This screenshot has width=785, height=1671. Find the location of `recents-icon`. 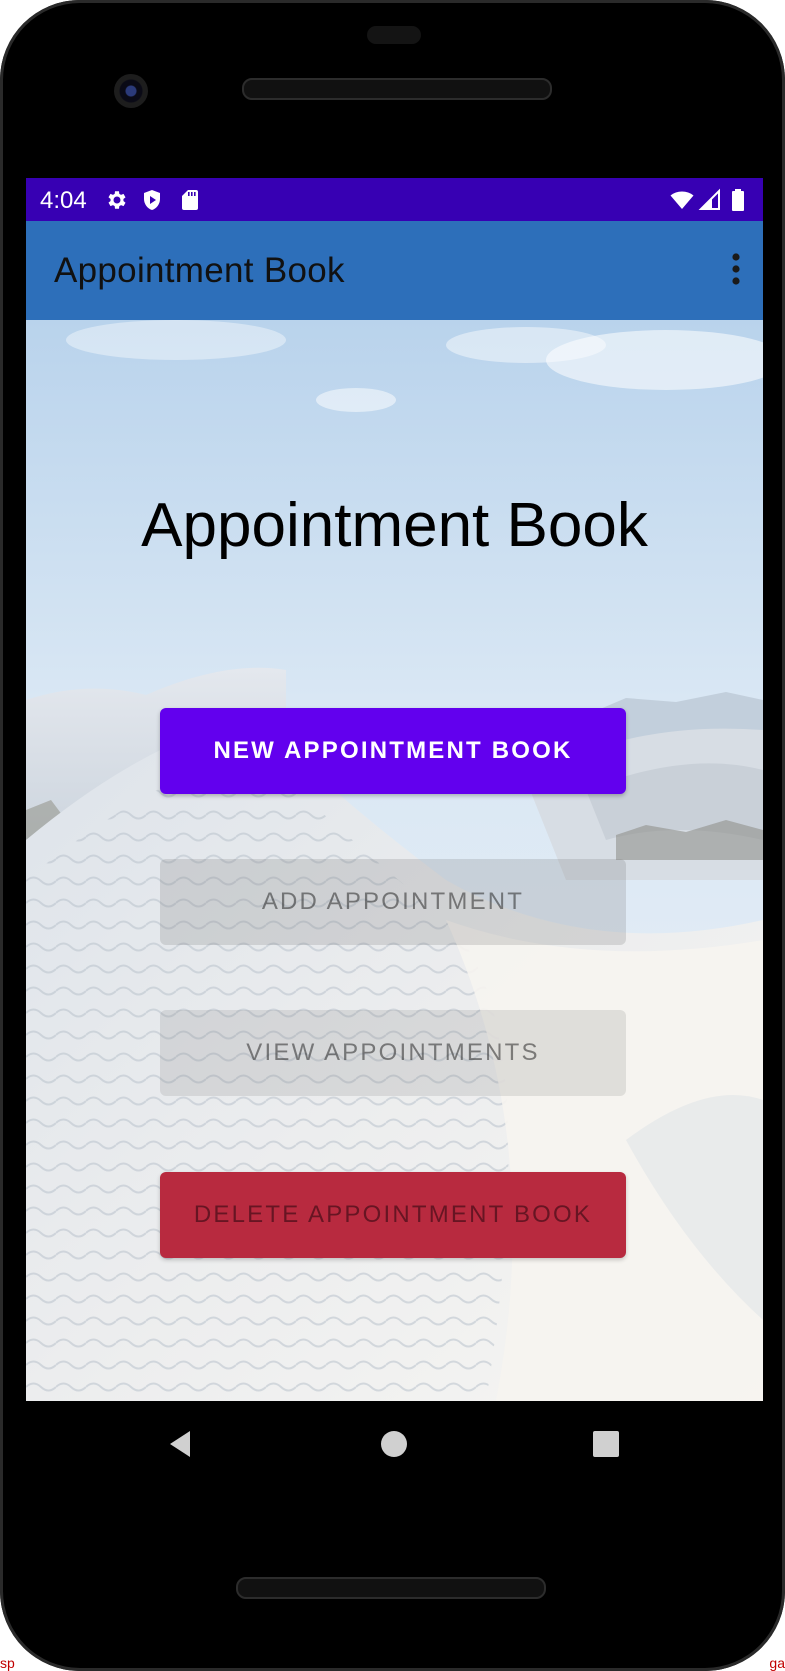

recents-icon is located at coordinates (606, 1444).